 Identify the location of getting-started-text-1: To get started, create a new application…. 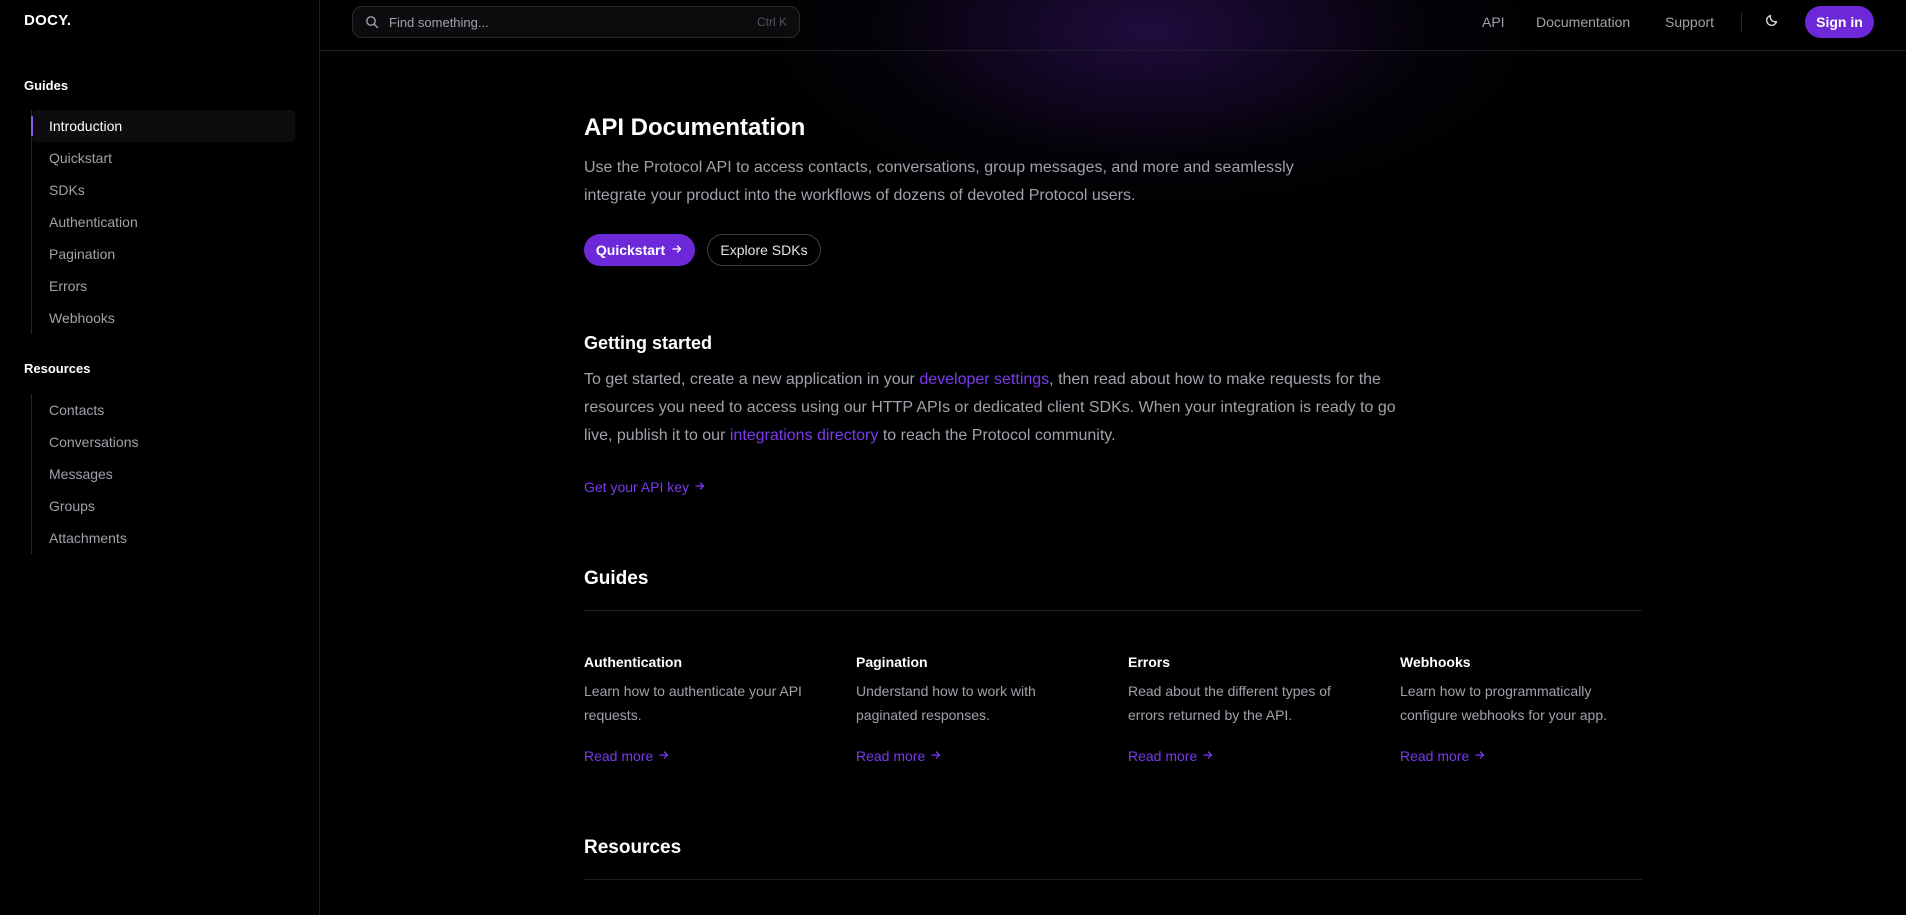
(752, 379).